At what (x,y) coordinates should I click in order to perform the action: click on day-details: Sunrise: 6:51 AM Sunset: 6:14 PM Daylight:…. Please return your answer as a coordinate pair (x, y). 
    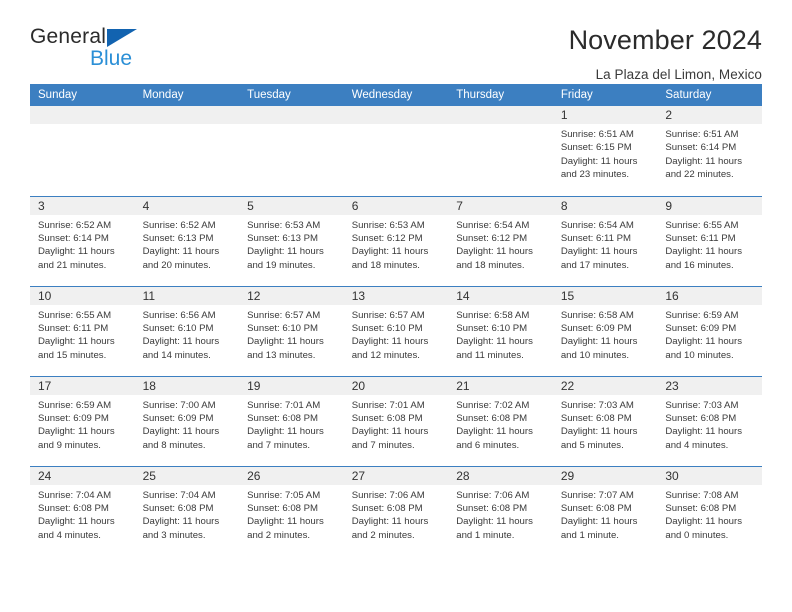
    Looking at the image, I should click on (709, 153).